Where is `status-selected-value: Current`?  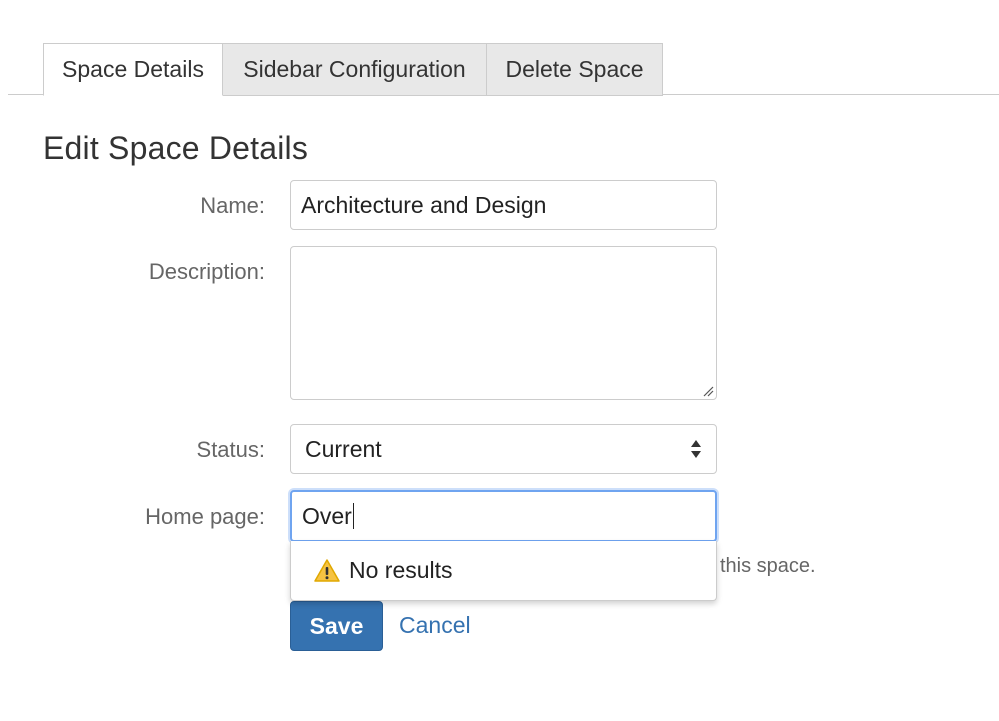 status-selected-value: Current is located at coordinates (343, 448).